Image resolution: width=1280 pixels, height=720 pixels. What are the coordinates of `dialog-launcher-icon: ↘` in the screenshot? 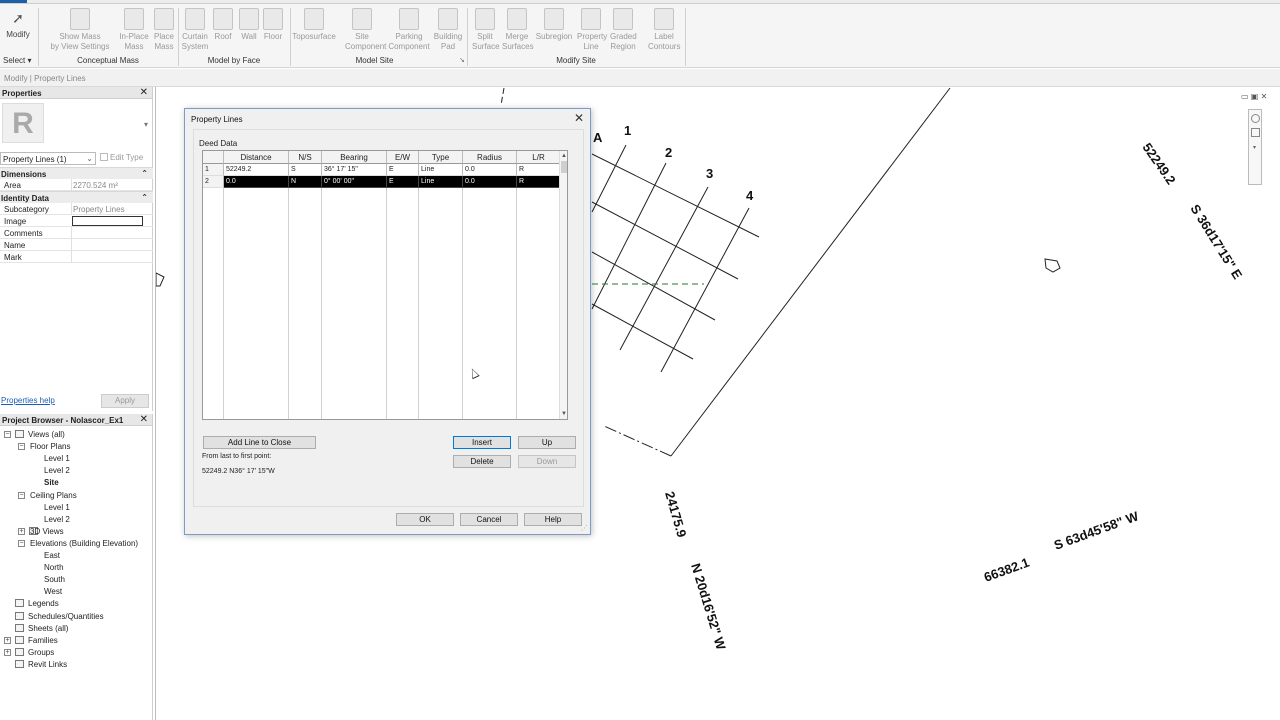 It's located at (462, 60).